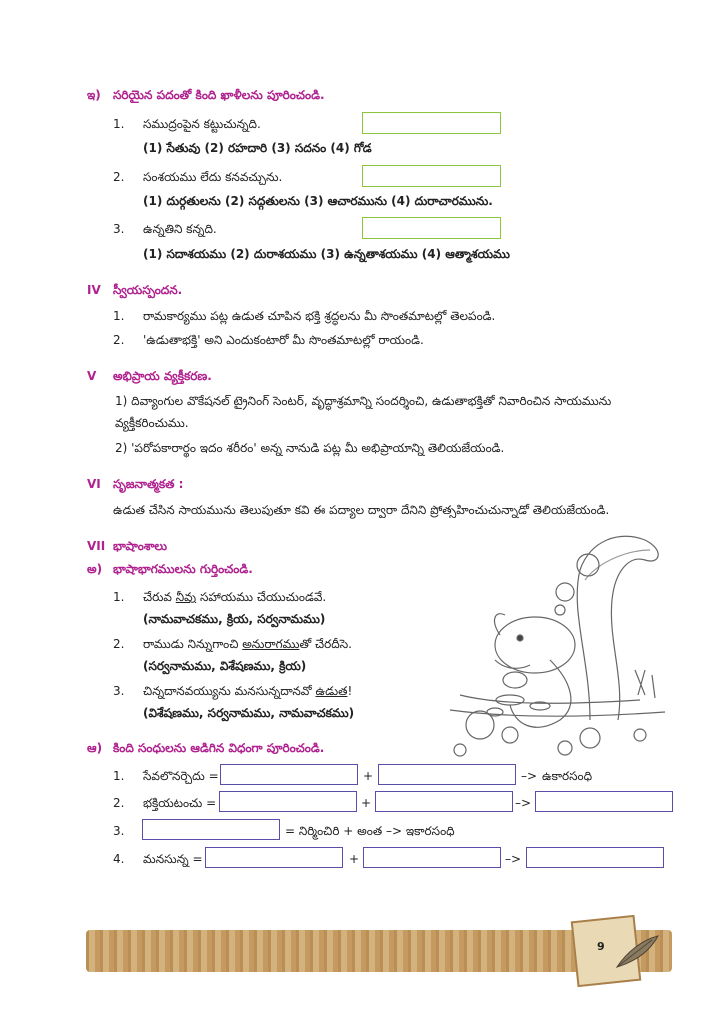 This screenshot has width=724, height=1024. Describe the element at coordinates (370, 831) in the screenshot. I see `sandhi-equation: = నిర్మించిరి + అంత –> ఇకారసంధి` at that location.